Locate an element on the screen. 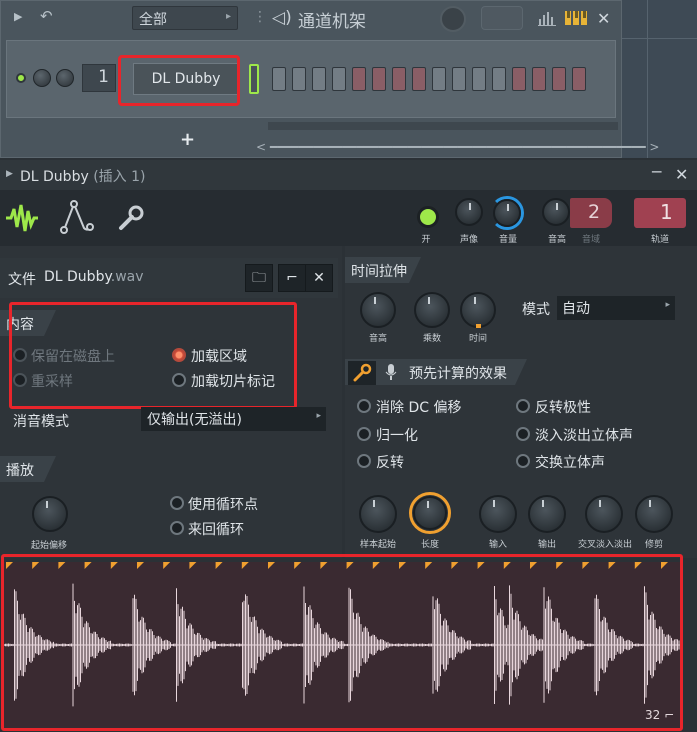 The width and height of the screenshot is (697, 732). volume-knob is located at coordinates (507, 213).